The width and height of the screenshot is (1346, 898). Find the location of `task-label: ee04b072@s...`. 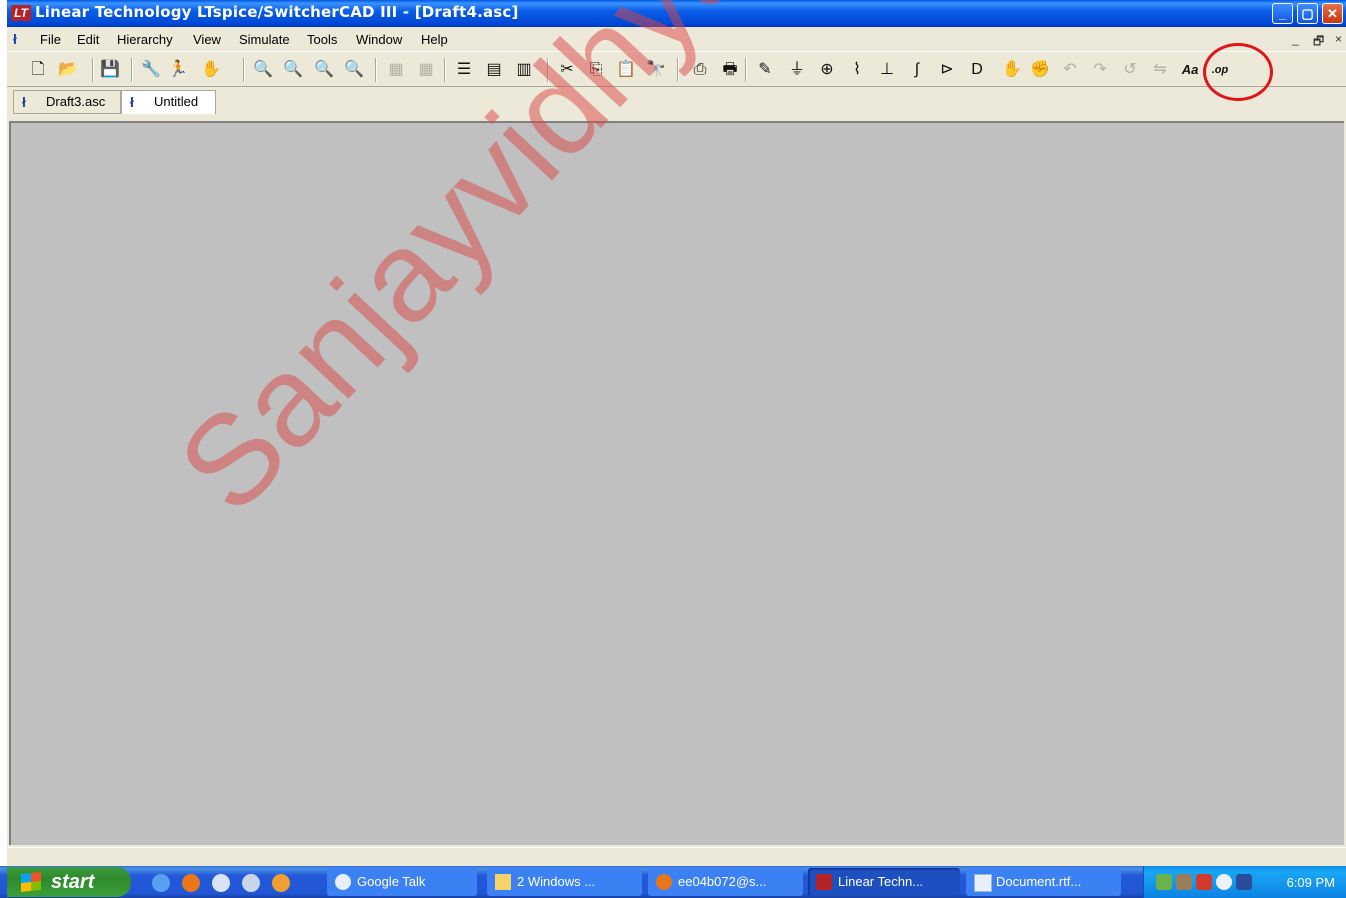

task-label: ee04b072@s... is located at coordinates (722, 881).